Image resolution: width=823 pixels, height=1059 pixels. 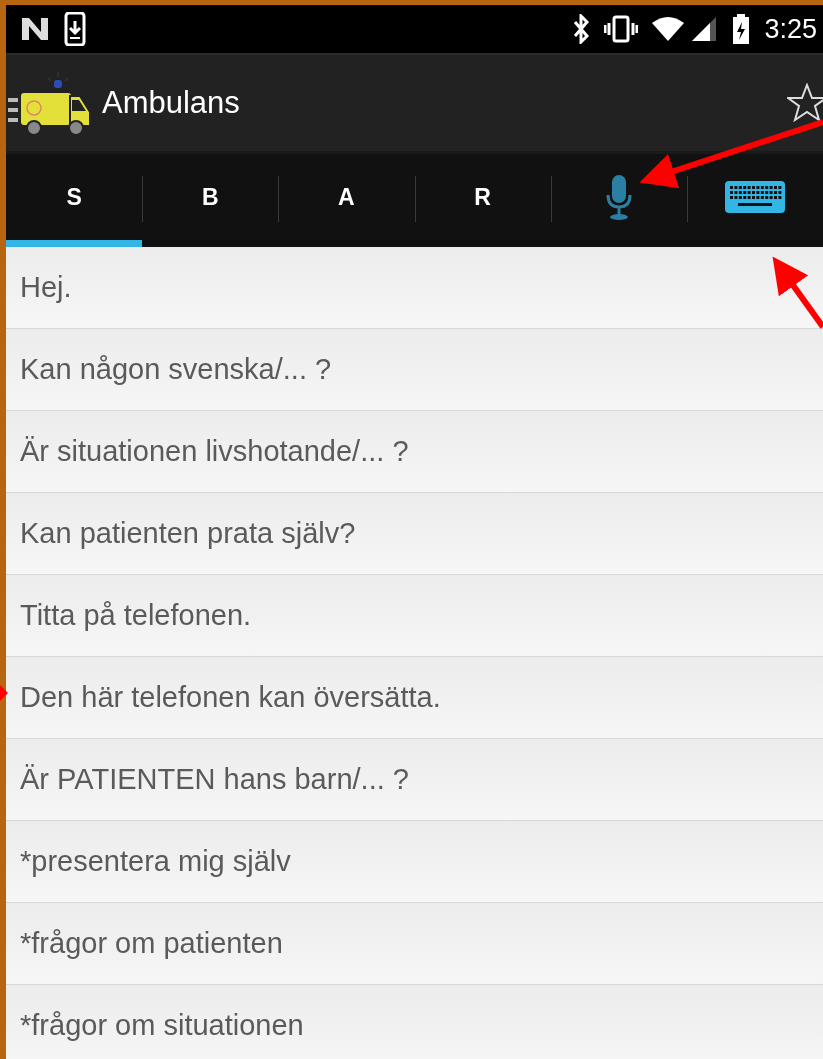 What do you see at coordinates (414, 370) in the screenshot?
I see `phrase-item: Kan någon svenska/... ?` at bounding box center [414, 370].